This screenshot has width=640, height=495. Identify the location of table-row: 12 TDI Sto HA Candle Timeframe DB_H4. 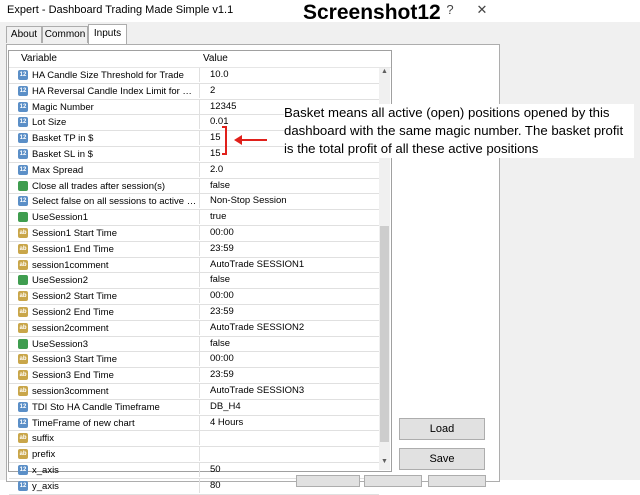
(194, 407).